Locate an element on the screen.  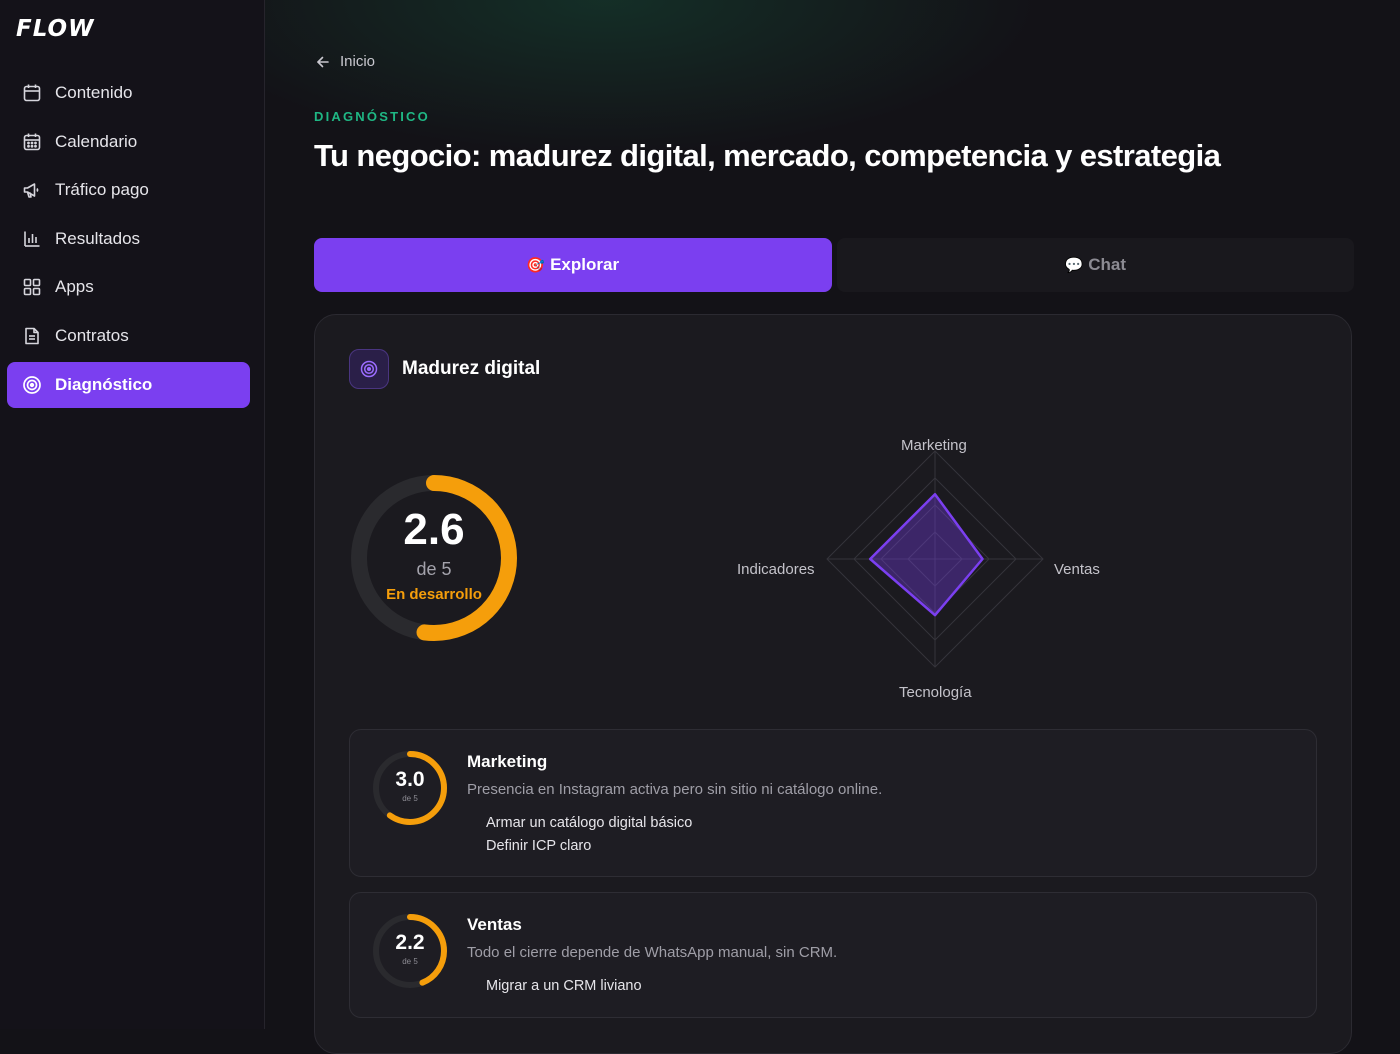
tab-explorar: 🎯 Explorar is located at coordinates (573, 265).